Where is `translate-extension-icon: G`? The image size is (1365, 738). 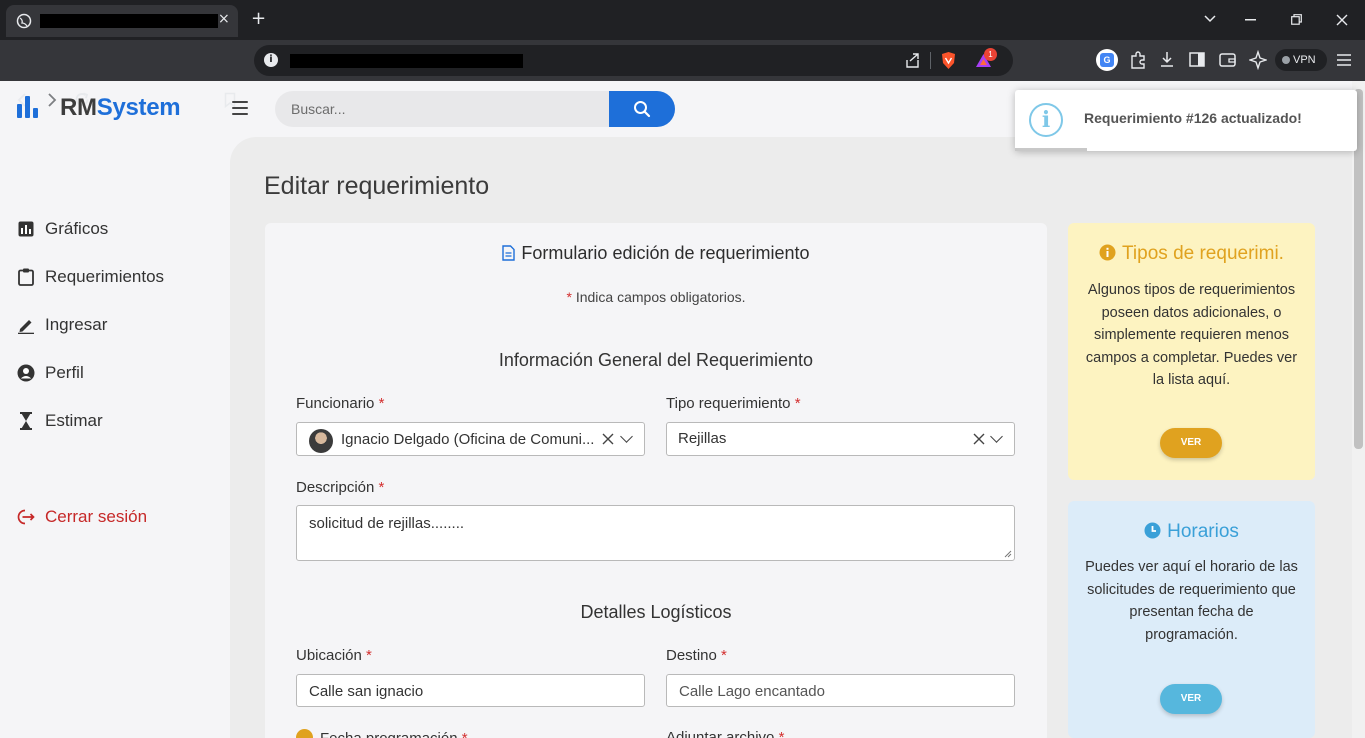 translate-extension-icon: G is located at coordinates (1107, 60).